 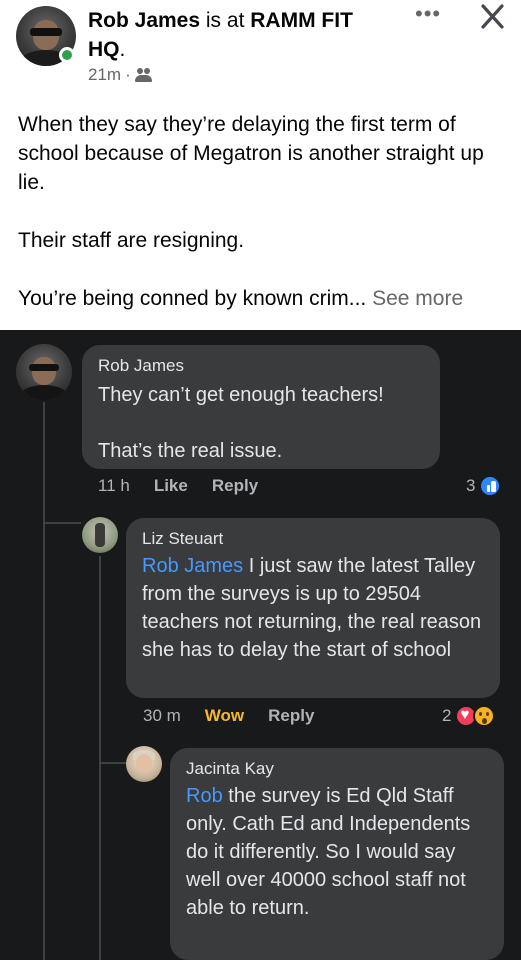 I want to click on comment-text: That’s the real issue., so click(x=190, y=451).